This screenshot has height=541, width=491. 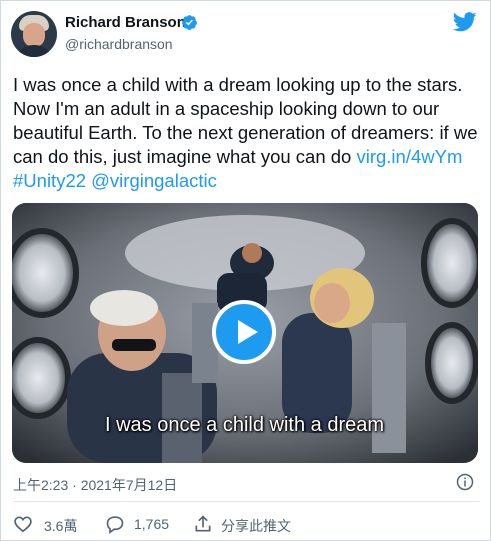 I want to click on video-caption: I was once a child with a dream, so click(x=246, y=425).